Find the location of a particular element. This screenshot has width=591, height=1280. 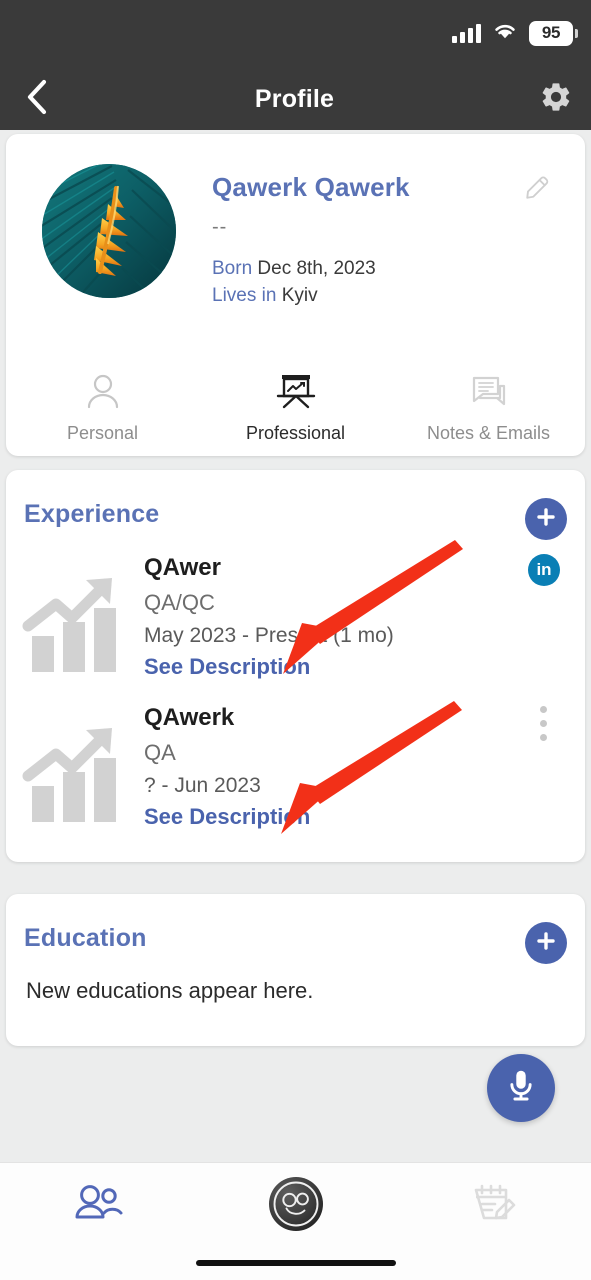

pencil-icon is located at coordinates (538, 190).